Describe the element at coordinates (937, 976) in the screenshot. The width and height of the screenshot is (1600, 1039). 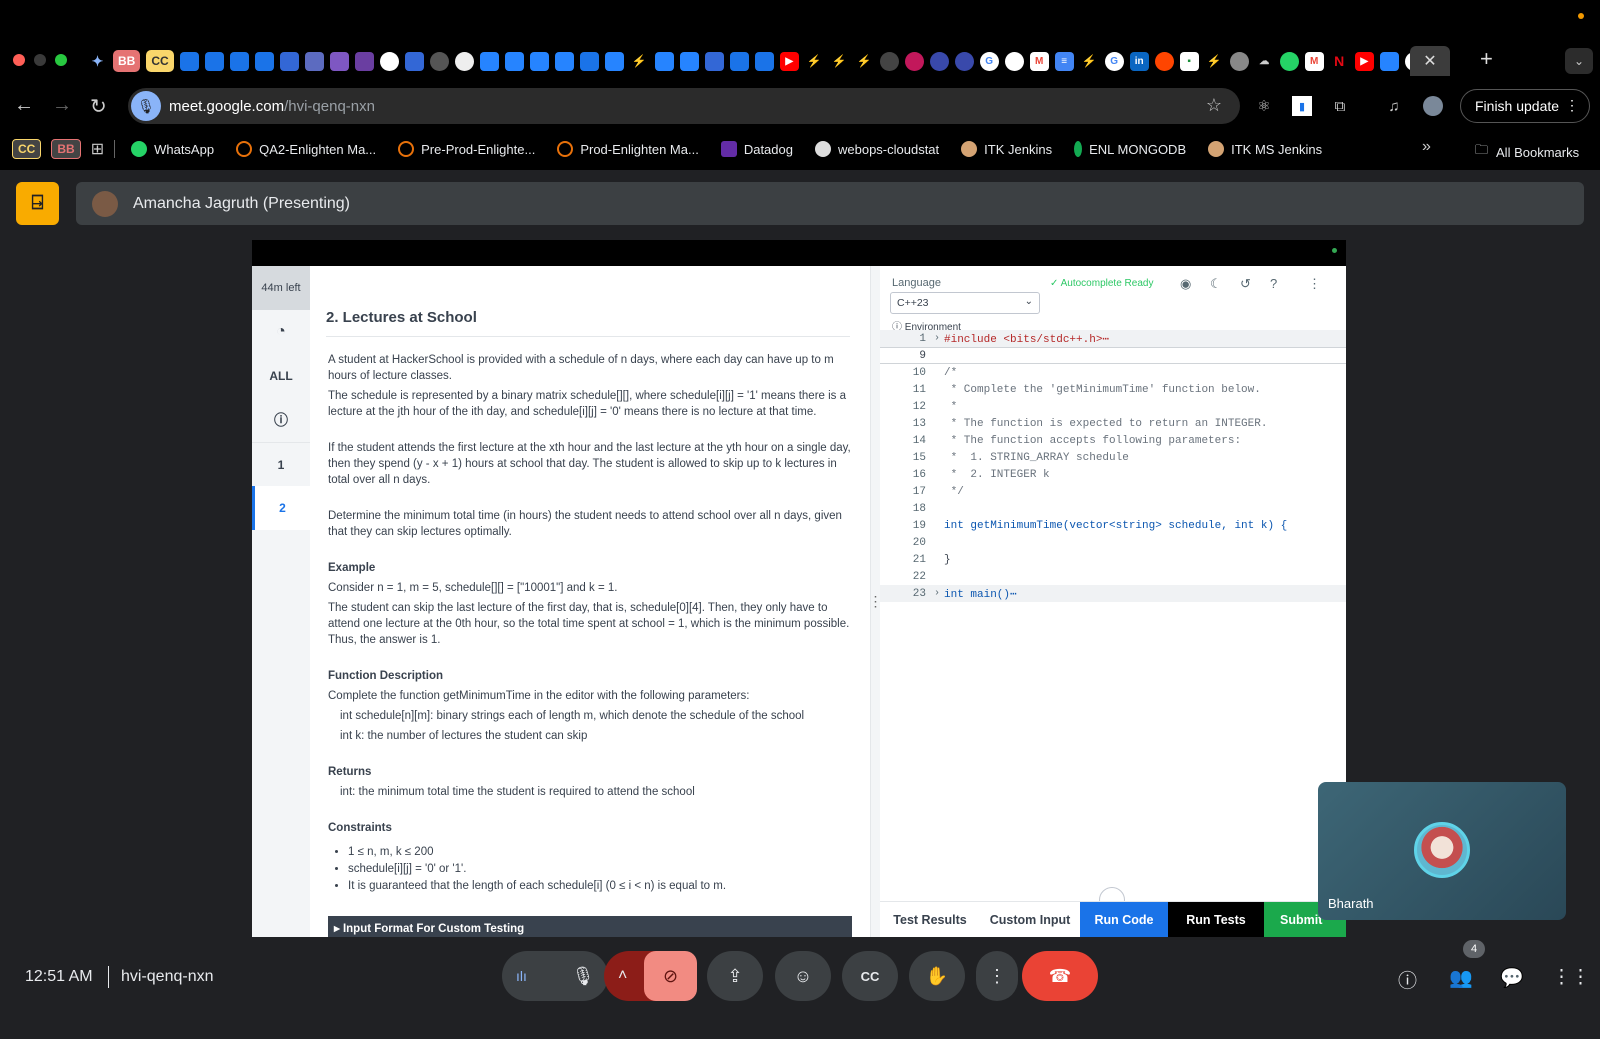
I see `raise-hand-icon: ✋` at that location.